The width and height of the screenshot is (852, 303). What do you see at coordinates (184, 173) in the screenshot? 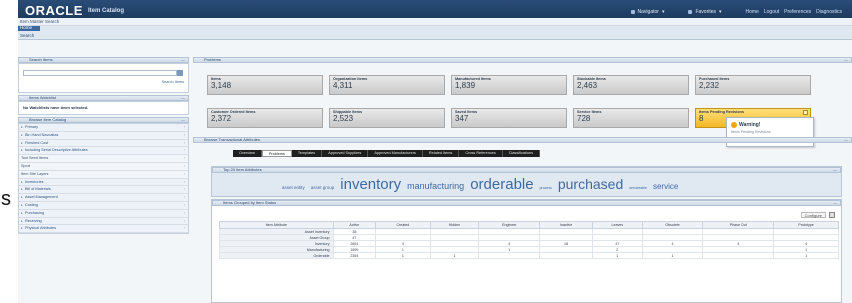
I see `chevron-right-icon: ›` at bounding box center [184, 173].